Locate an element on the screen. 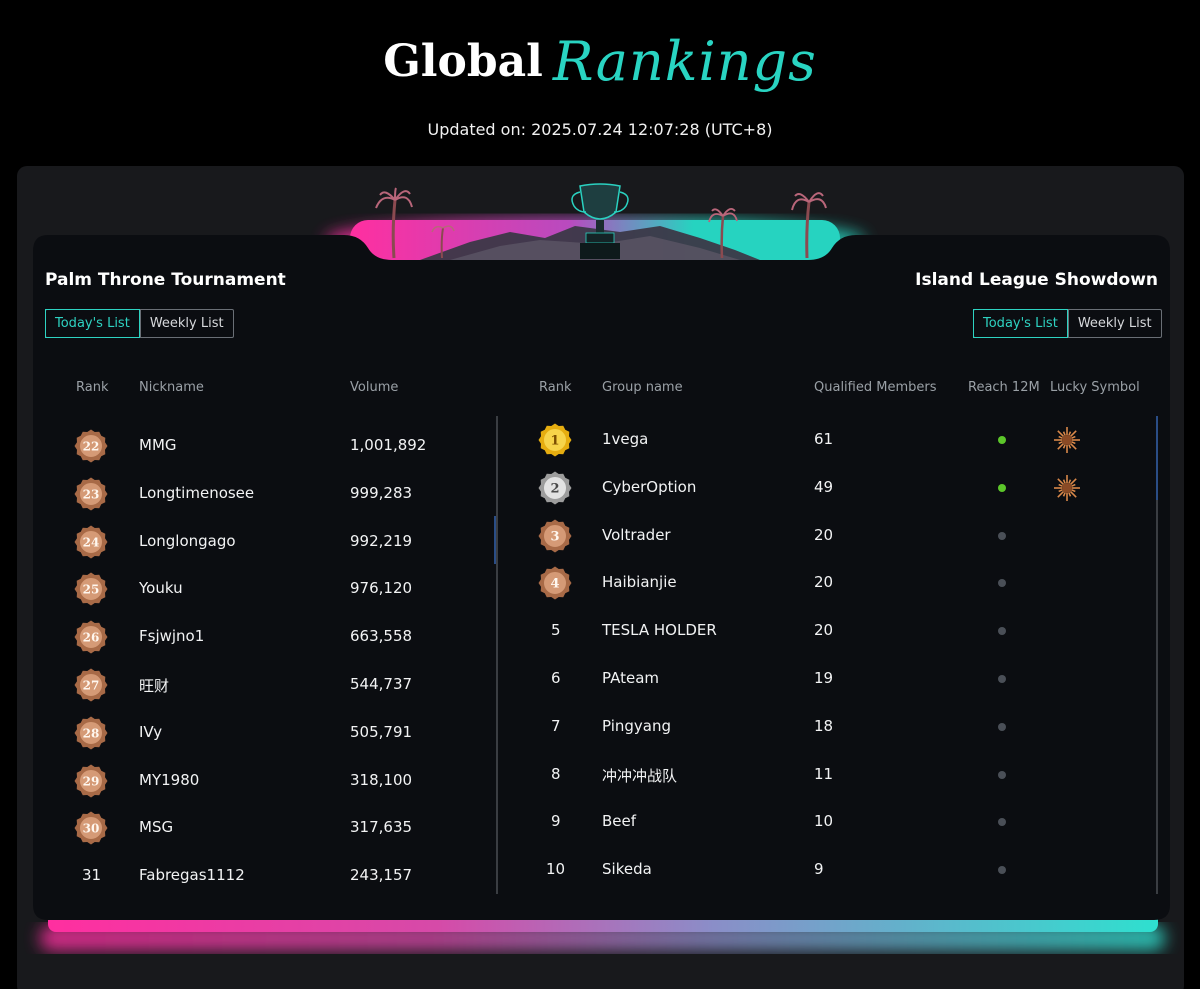 The height and width of the screenshot is (989, 1200). bronze-medal-icon: 24 is located at coordinates (91, 542).